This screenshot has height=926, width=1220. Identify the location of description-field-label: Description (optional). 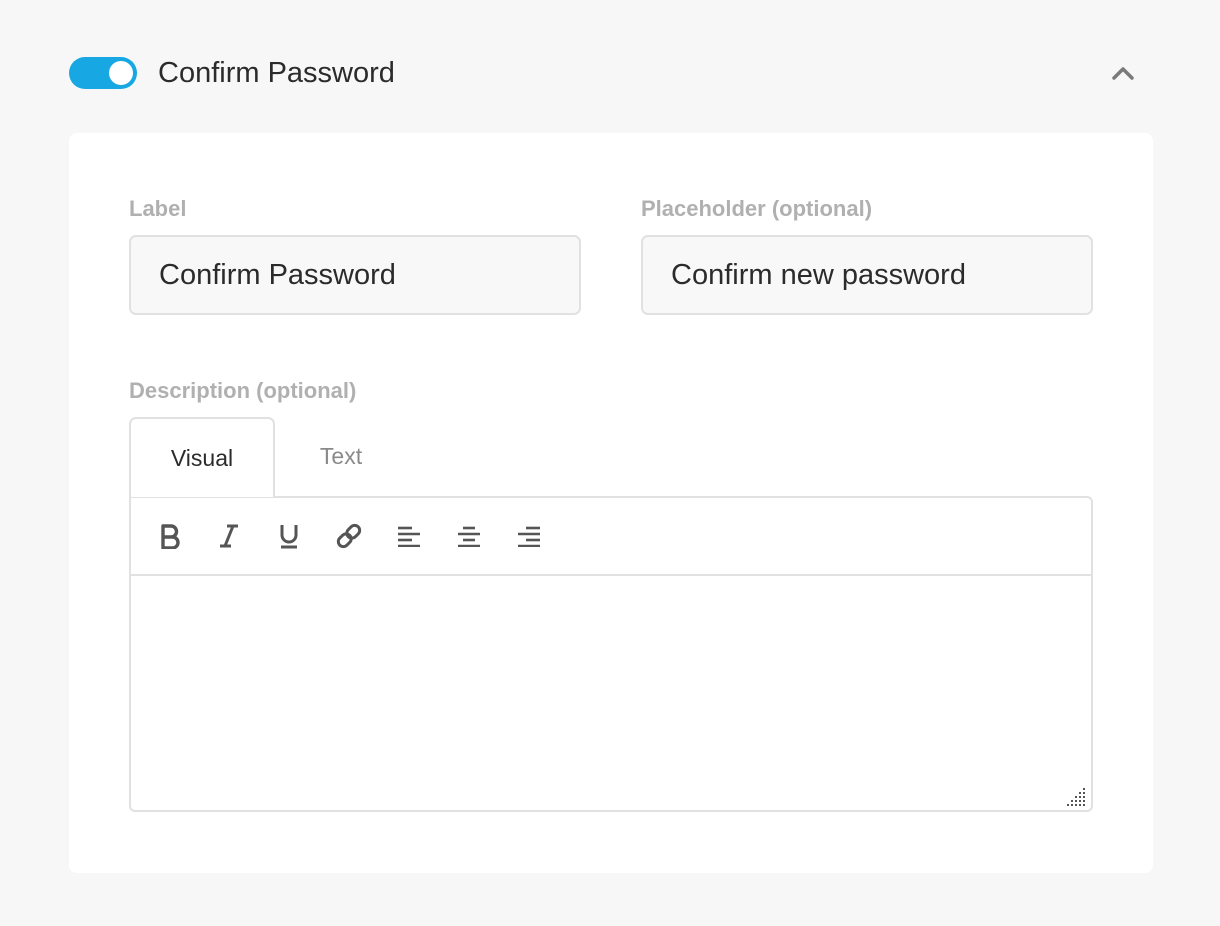
(243, 390).